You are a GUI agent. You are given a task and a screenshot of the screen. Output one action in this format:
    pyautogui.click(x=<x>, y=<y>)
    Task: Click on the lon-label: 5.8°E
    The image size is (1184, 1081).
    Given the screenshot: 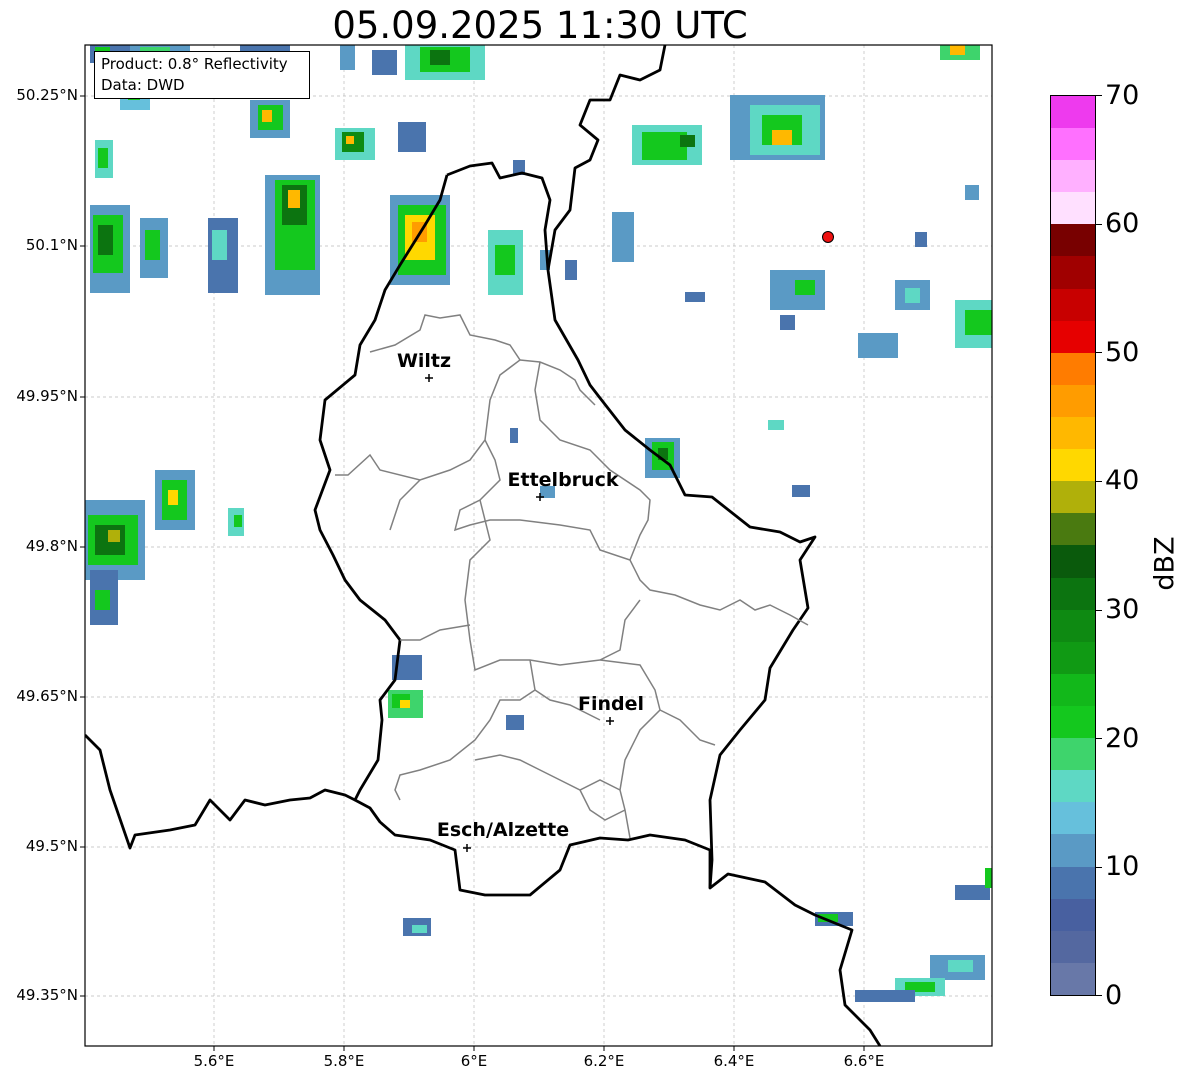 What is the action you would take?
    pyautogui.click(x=344, y=1061)
    